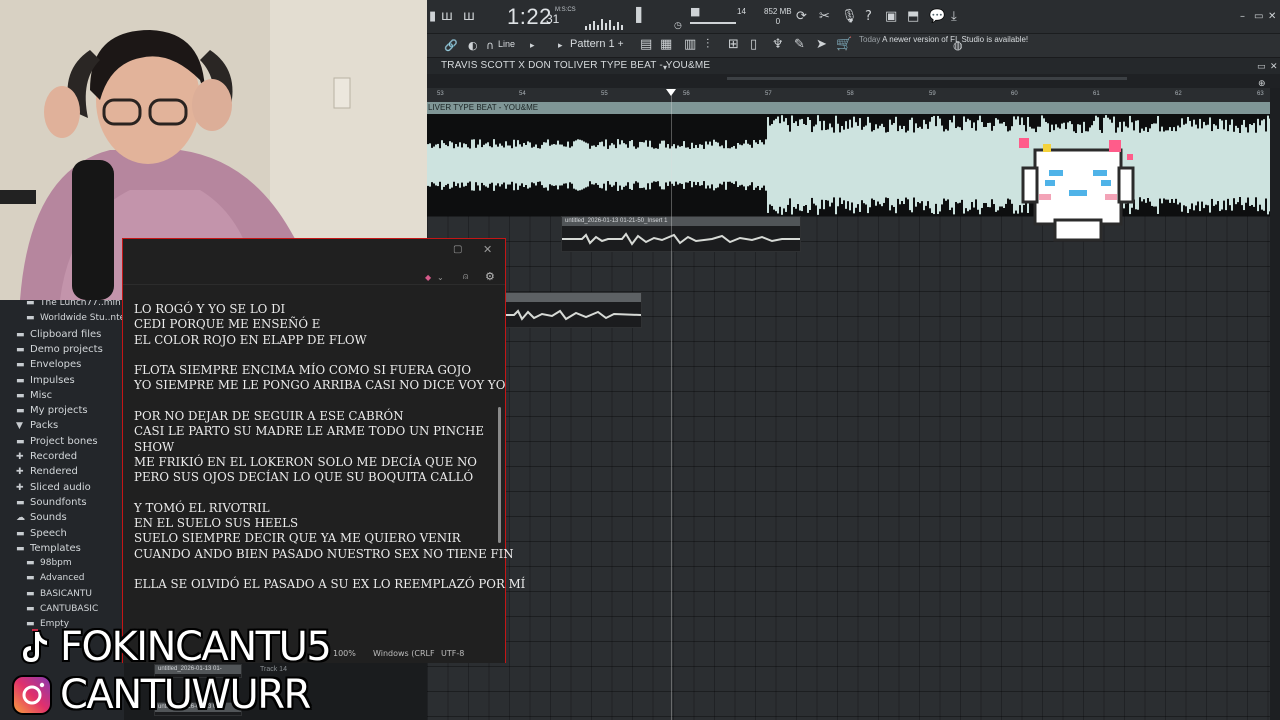 This screenshot has height=720, width=1280. I want to click on browser-item: ▬ Envelopes, so click(76, 364).